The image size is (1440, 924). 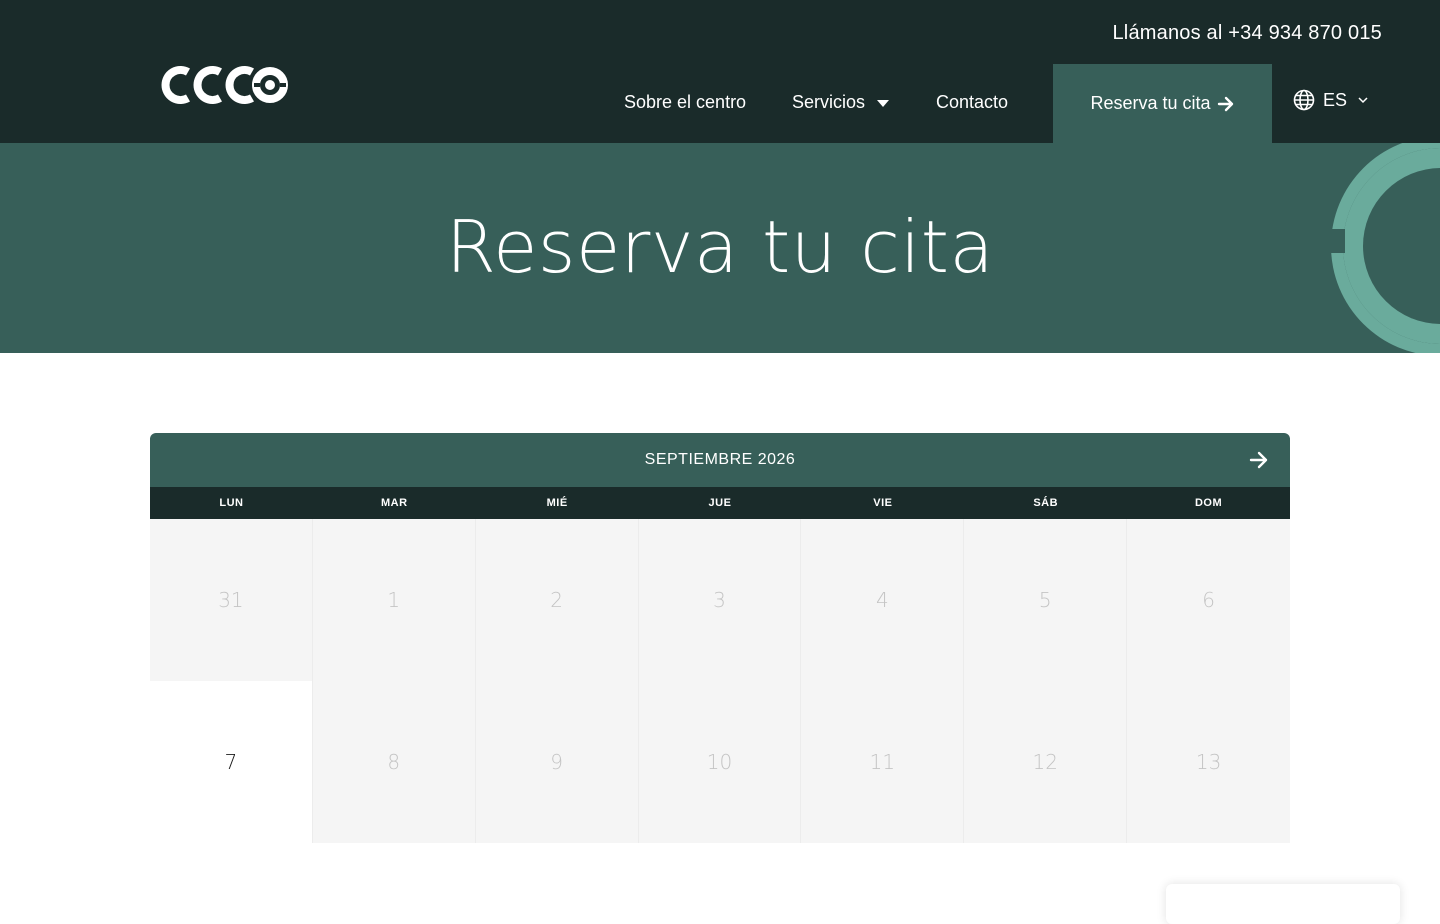 I want to click on floating-widget, so click(x=1283, y=904).